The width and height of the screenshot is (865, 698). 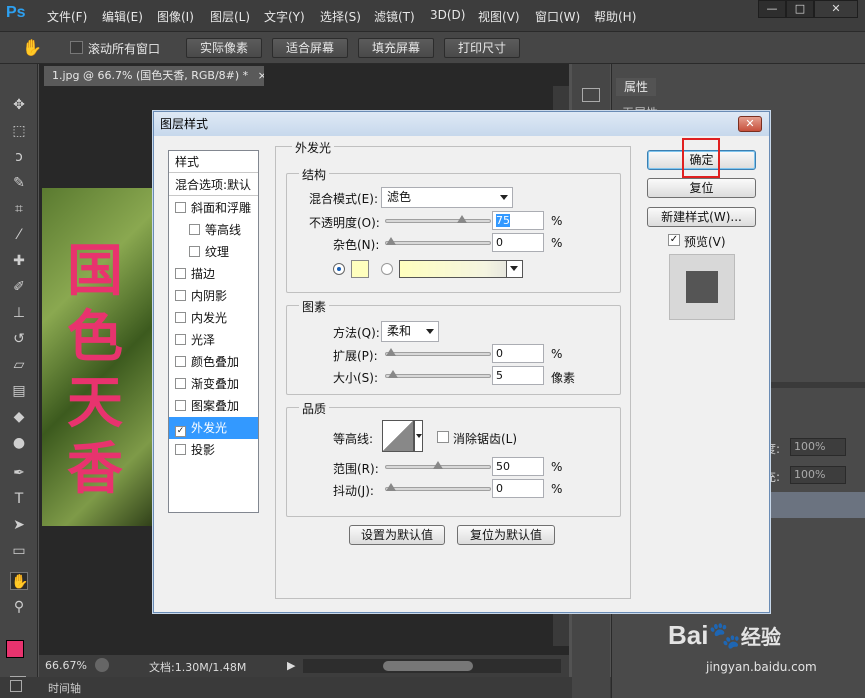 I want to click on menu-filter: 滤镜(T), so click(x=394, y=16).